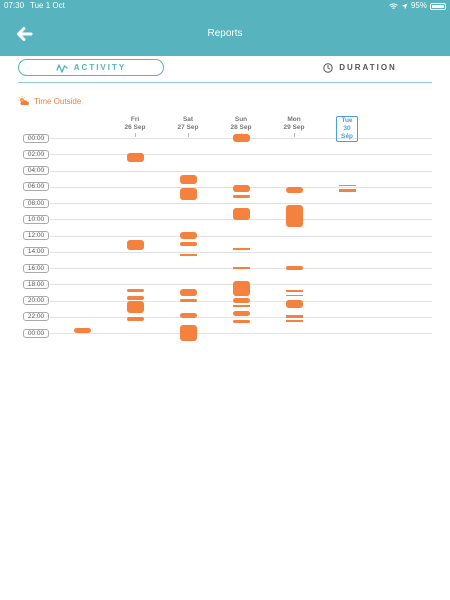 The width and height of the screenshot is (450, 600). I want to click on tab-duration: DURATION, so click(360, 67).